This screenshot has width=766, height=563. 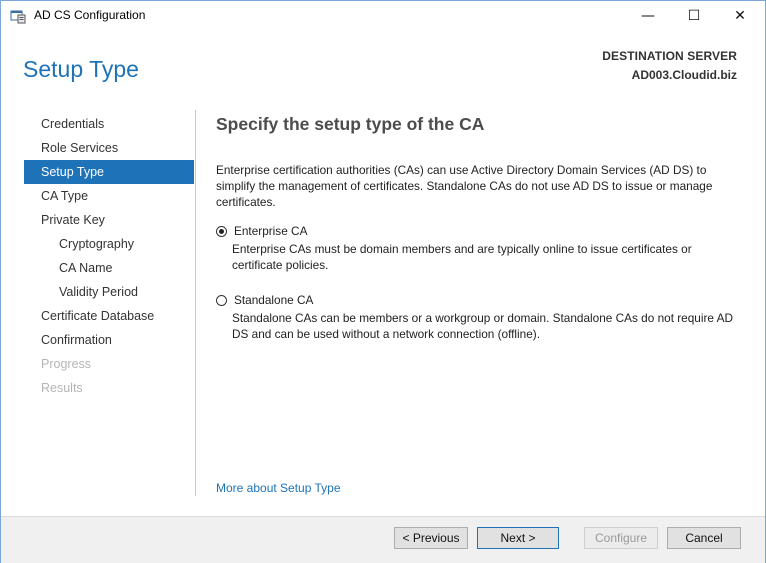 I want to click on nav-item-certificate-database: Certificate Database, so click(x=109, y=316).